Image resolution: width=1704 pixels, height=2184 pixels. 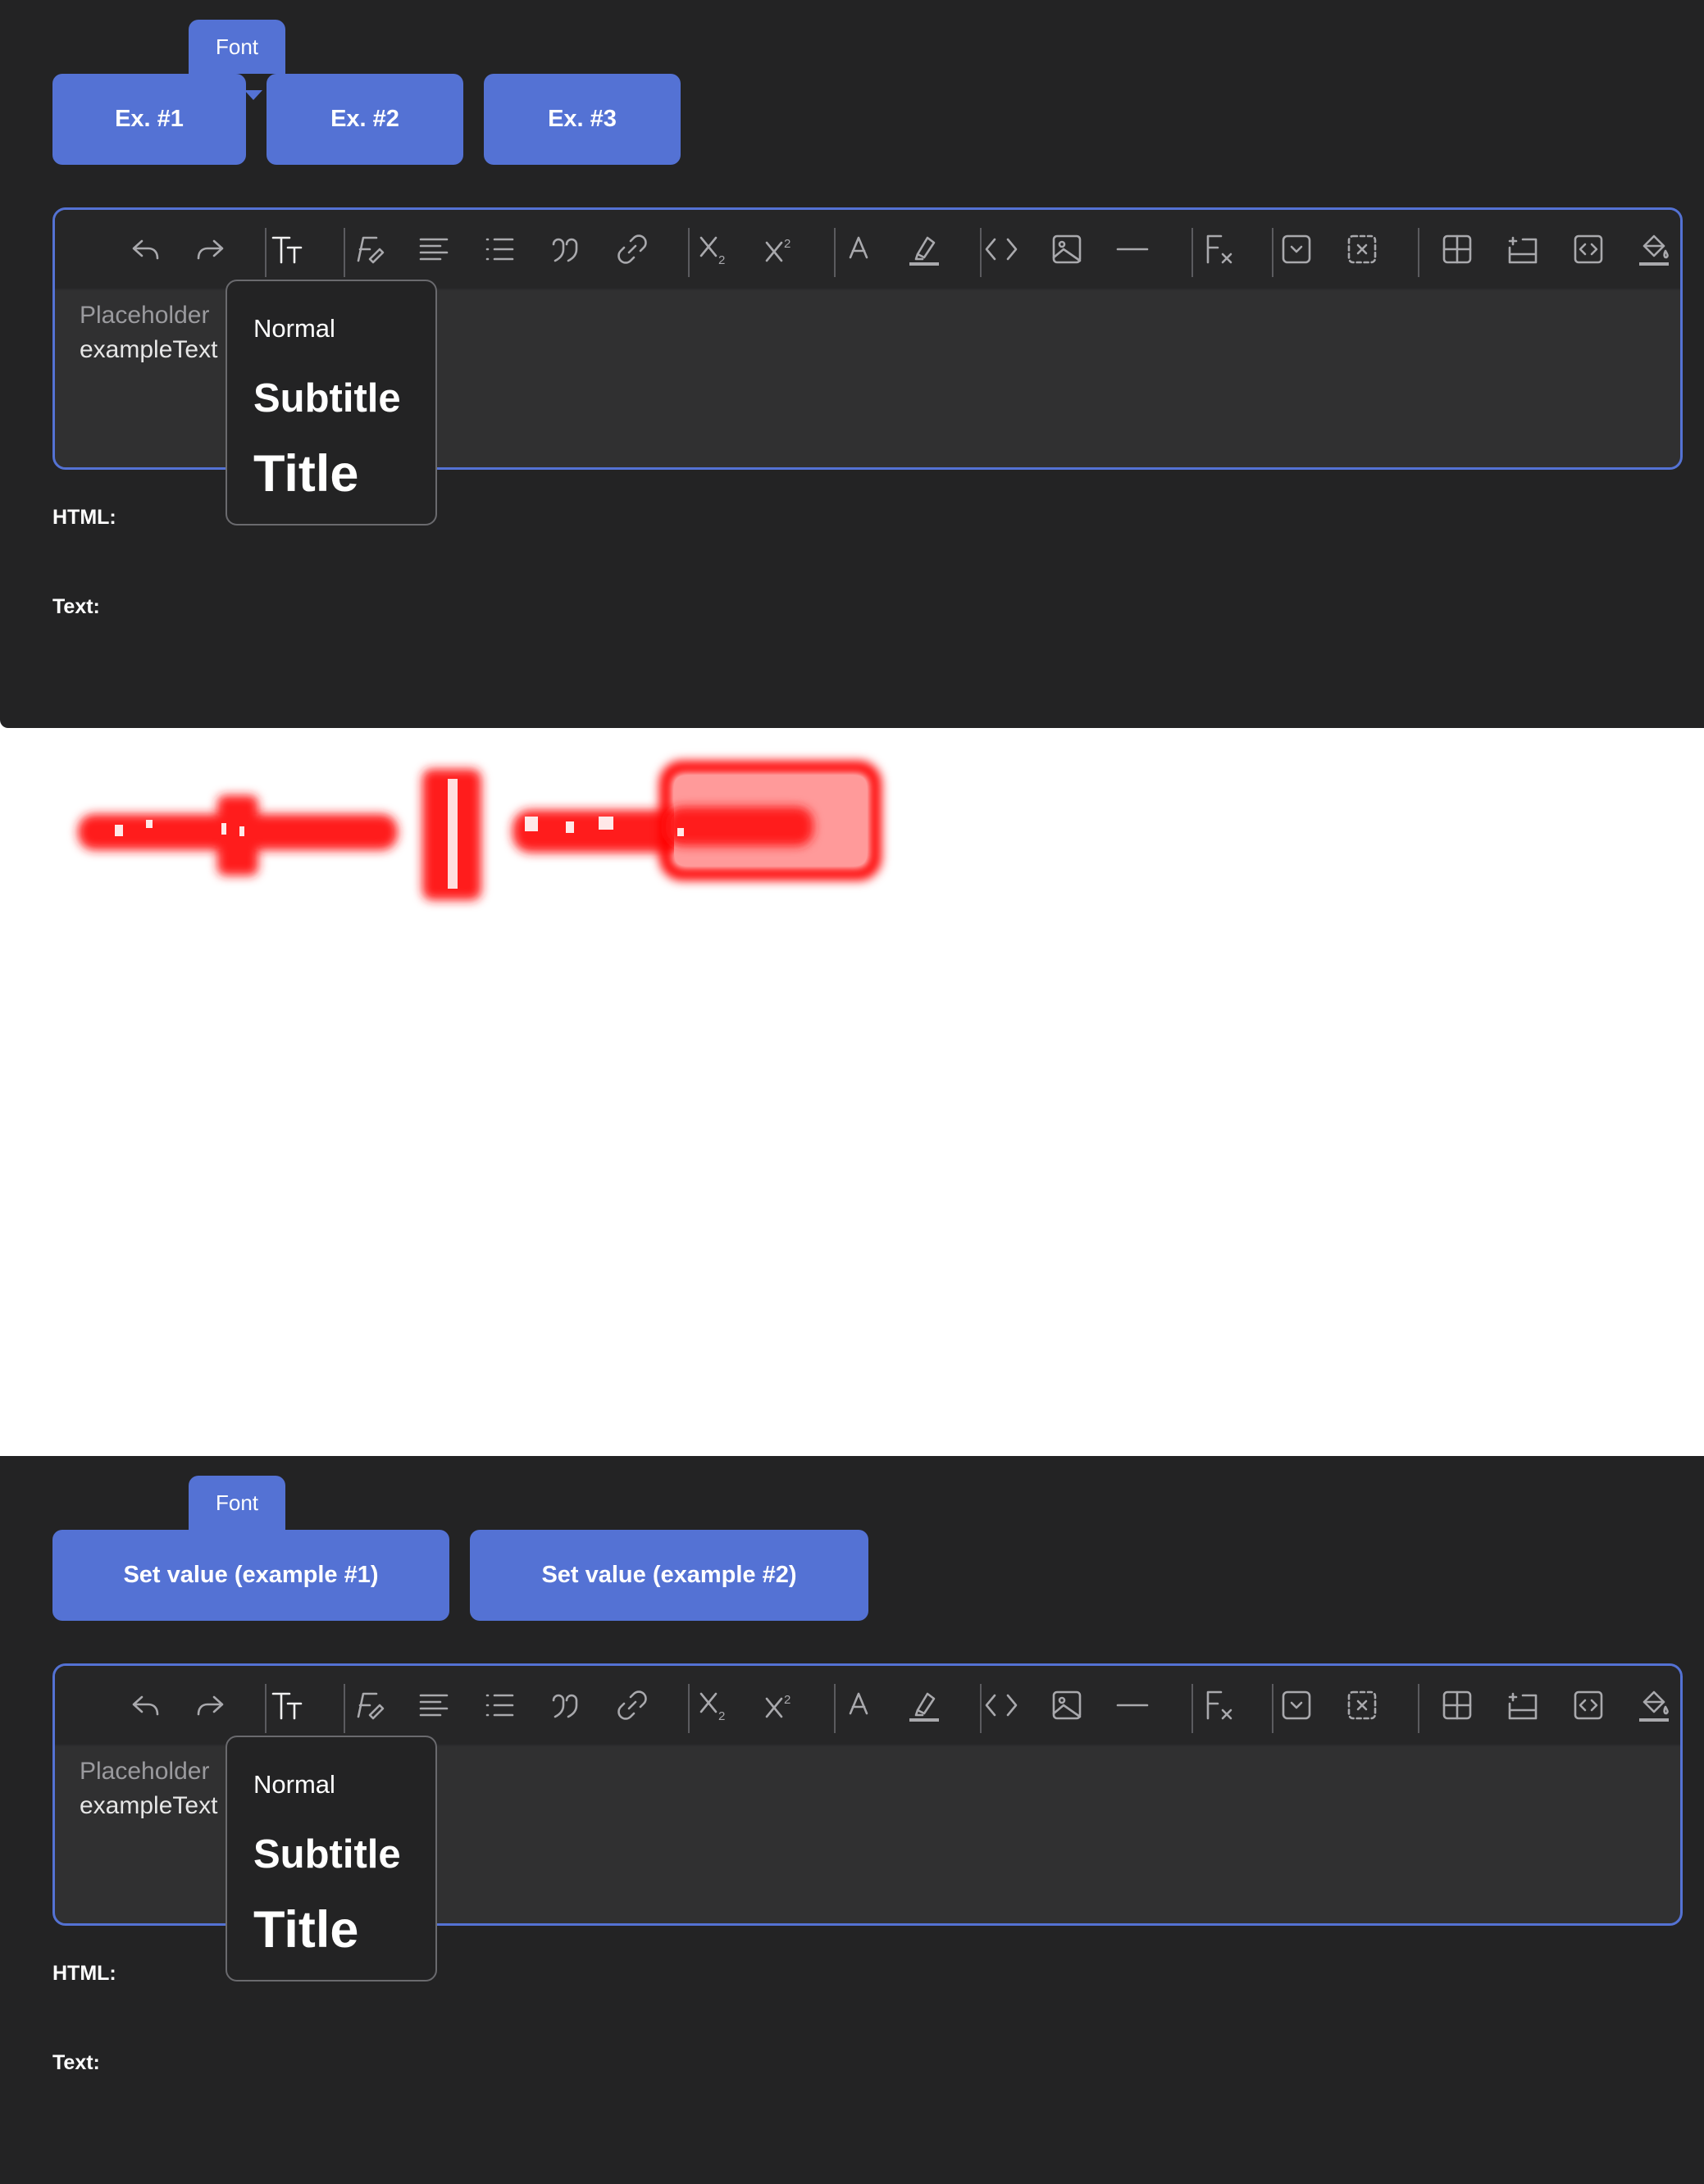 I want to click on example-2-button: Ex. #2, so click(x=365, y=119).